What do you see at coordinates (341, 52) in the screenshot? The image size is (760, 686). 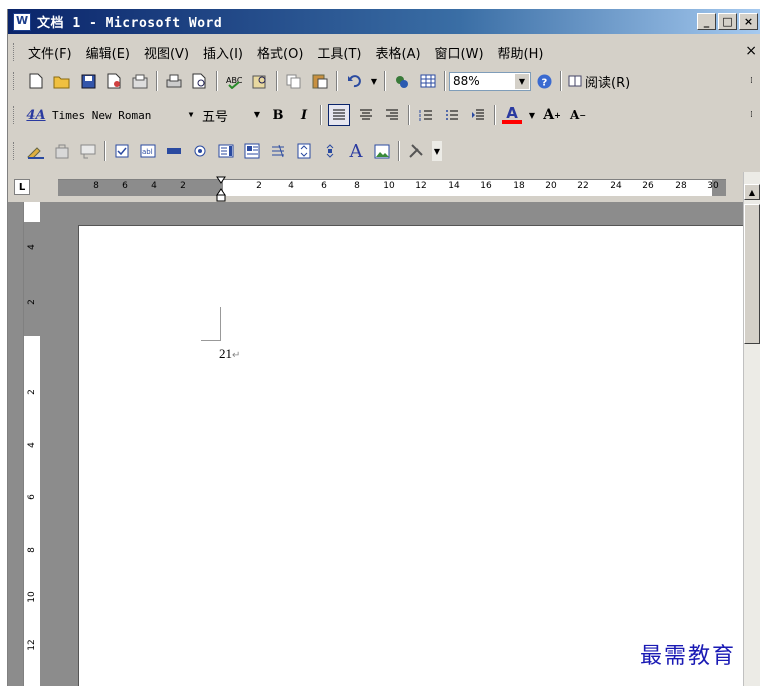 I see `menu-tools: 工具(T)` at bounding box center [341, 52].